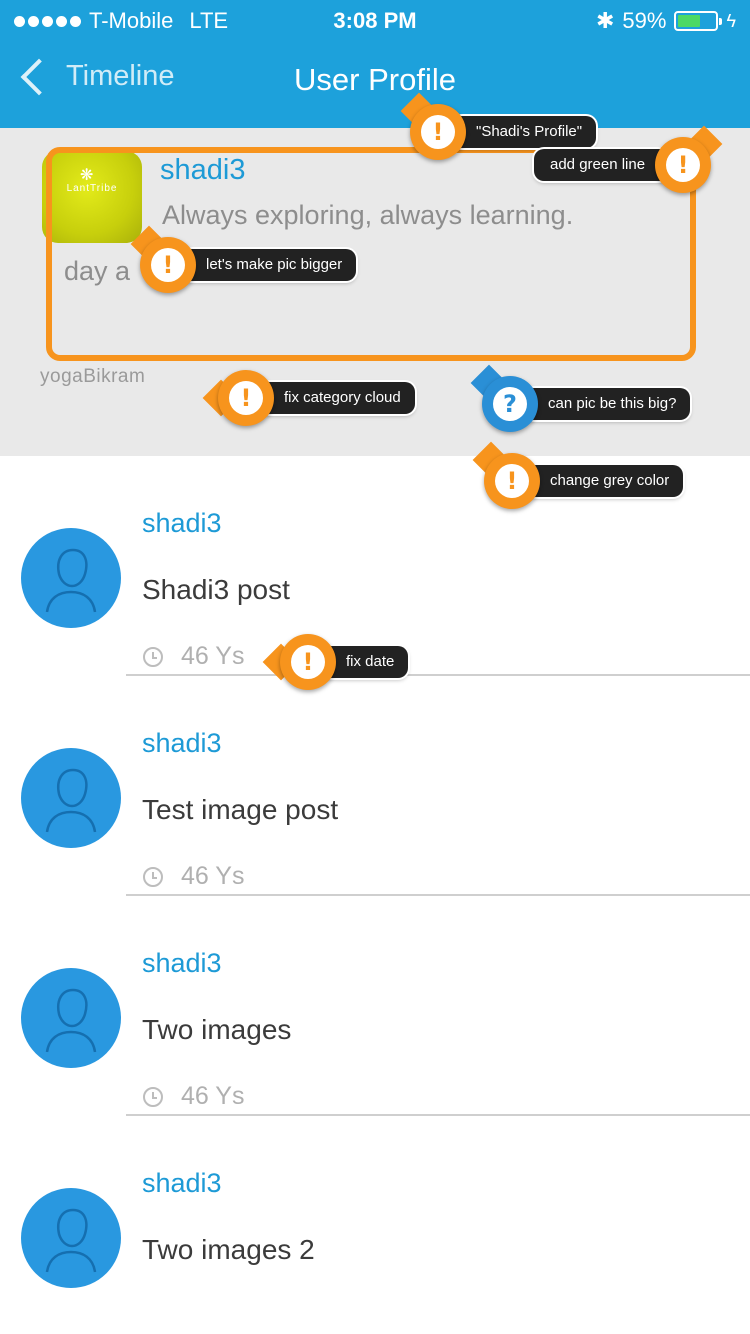 The height and width of the screenshot is (1334, 750). Describe the element at coordinates (689, 21) in the screenshot. I see `battery-level` at that location.